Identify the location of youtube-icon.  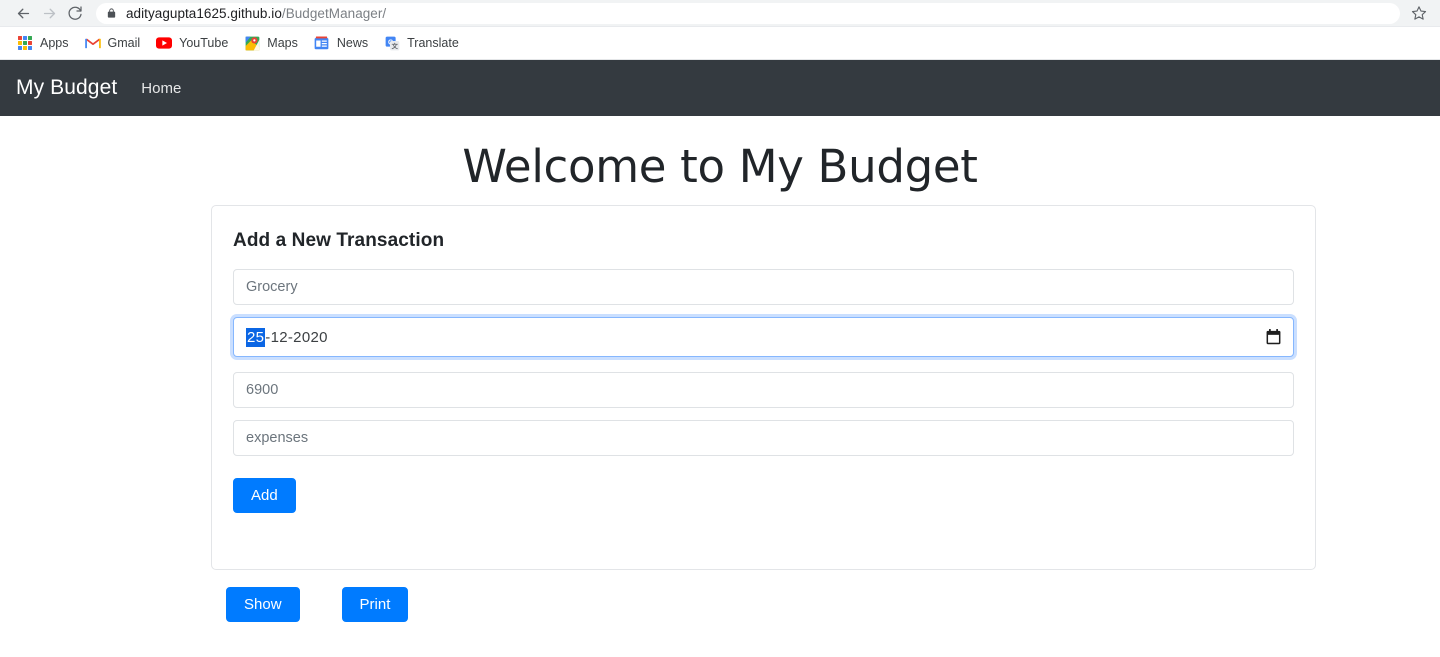
(164, 43).